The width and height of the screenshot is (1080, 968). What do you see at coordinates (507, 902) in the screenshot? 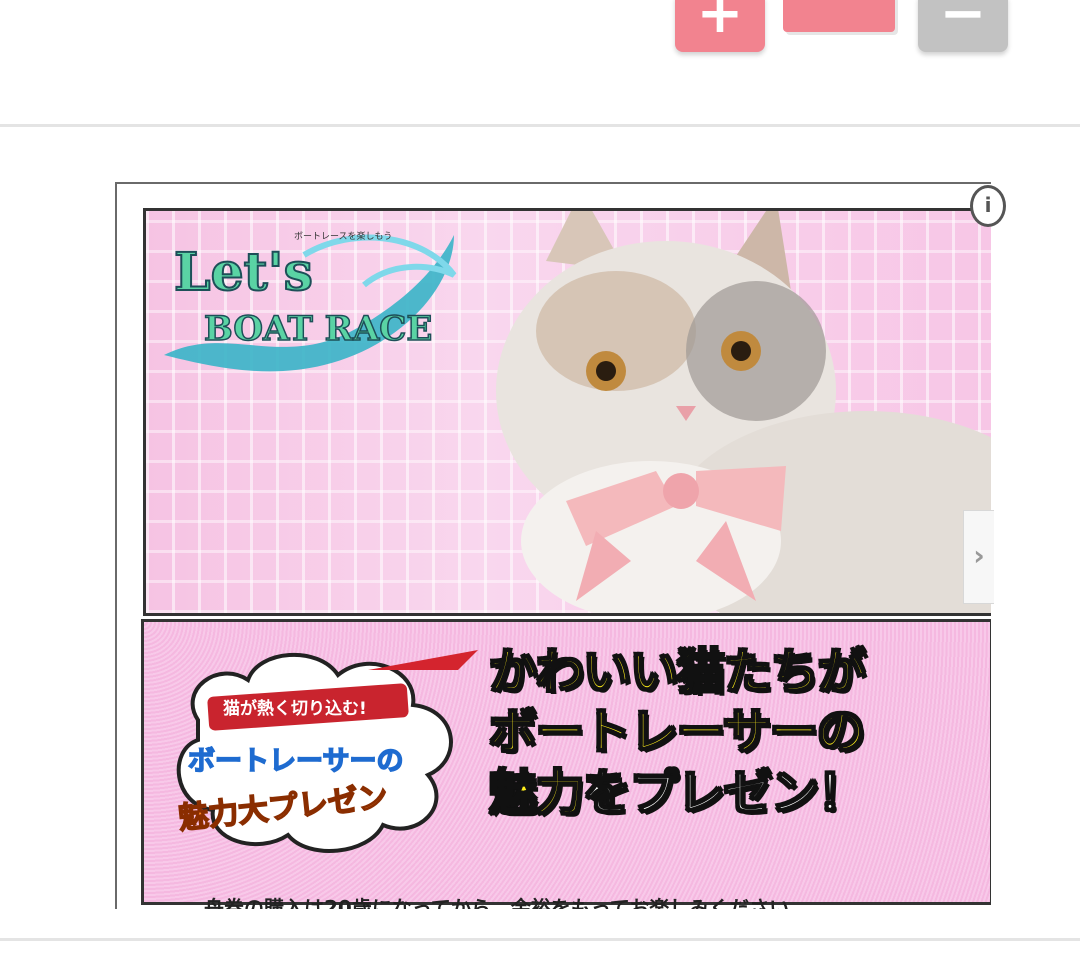
I see `ad-disclaimer: 舟券の購入は20歳になってから。余裕をもってお楽しみください。` at bounding box center [507, 902].